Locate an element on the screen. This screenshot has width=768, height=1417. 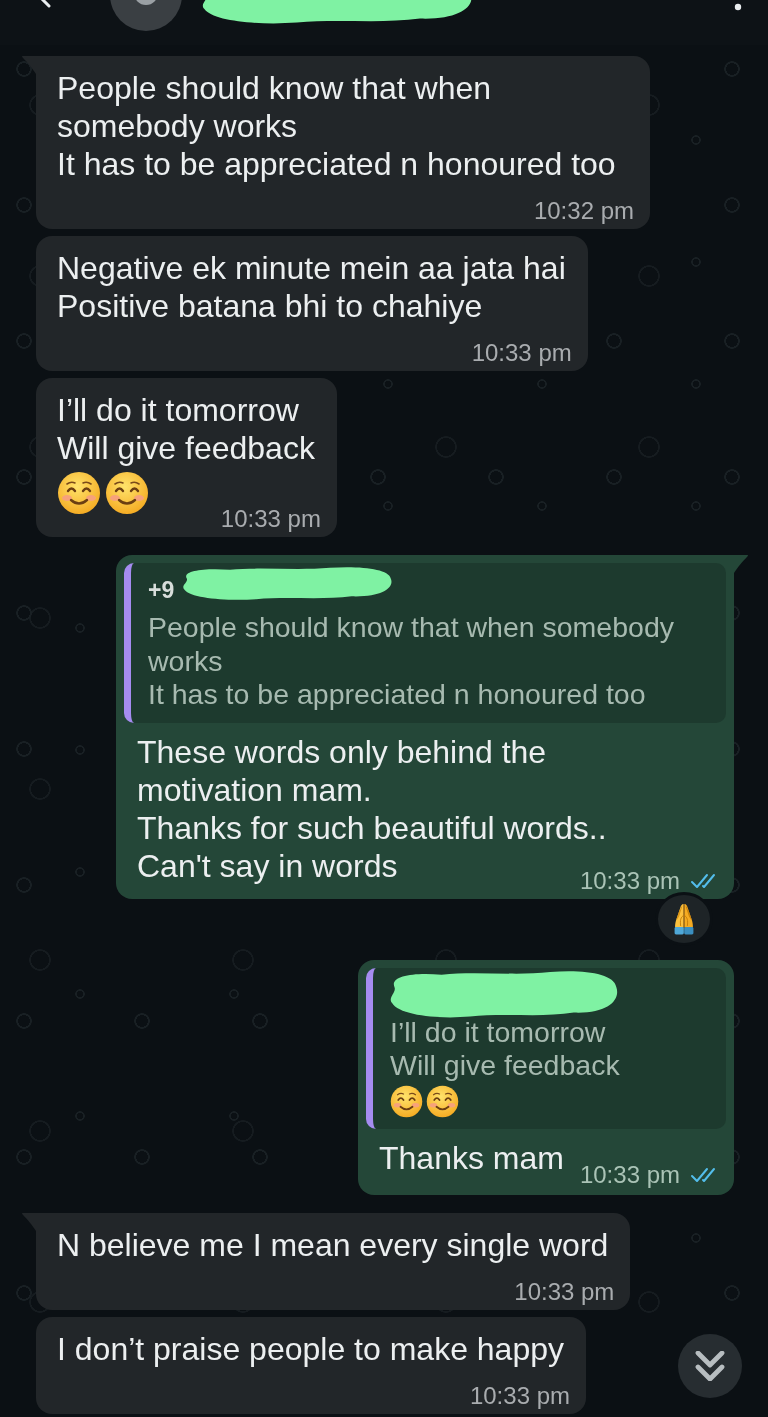
message-text: People should know that when somebody works It has to be appreciated n honoured too is located at coordinates (337, 126).